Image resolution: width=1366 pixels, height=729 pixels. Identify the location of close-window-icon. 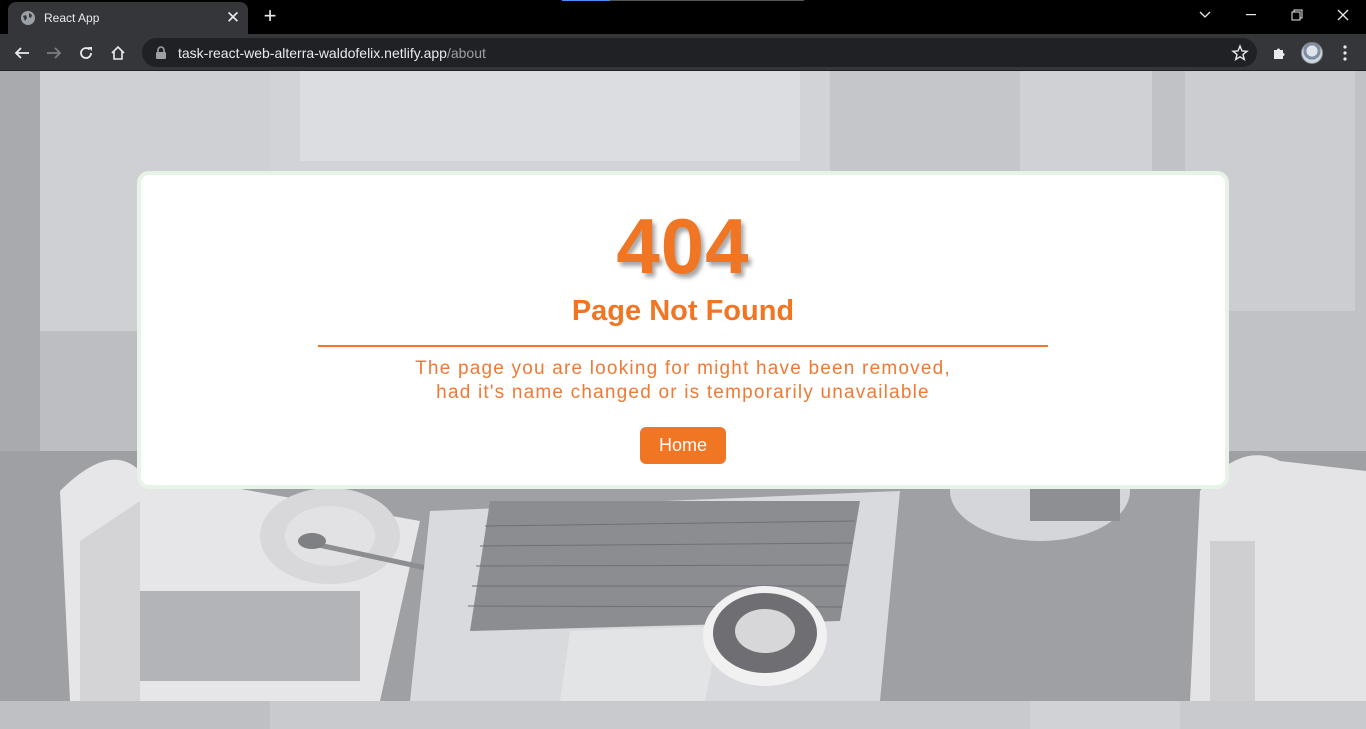
(1343, 15).